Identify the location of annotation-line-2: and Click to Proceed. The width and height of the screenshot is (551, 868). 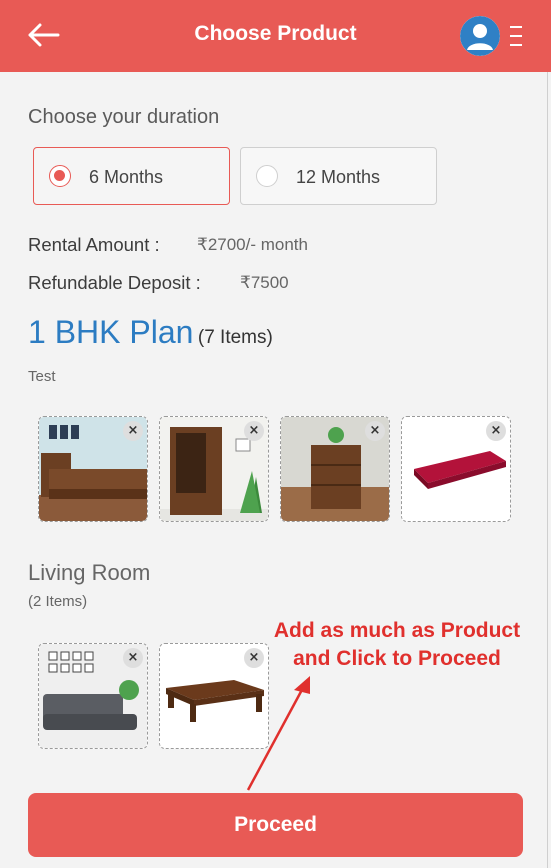
(397, 658).